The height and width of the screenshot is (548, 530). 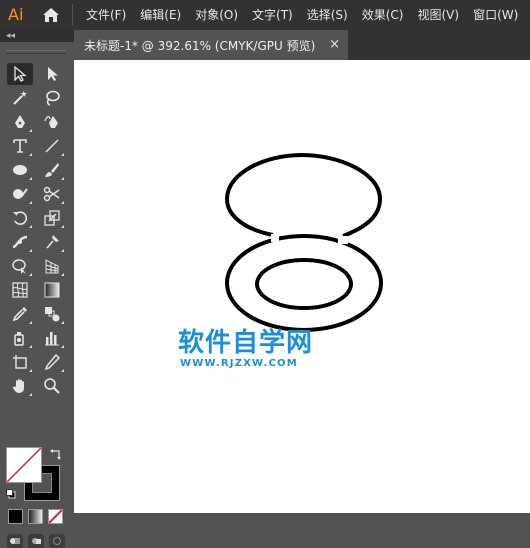 What do you see at coordinates (334, 45) in the screenshot?
I see `close-tab-icon: ×` at bounding box center [334, 45].